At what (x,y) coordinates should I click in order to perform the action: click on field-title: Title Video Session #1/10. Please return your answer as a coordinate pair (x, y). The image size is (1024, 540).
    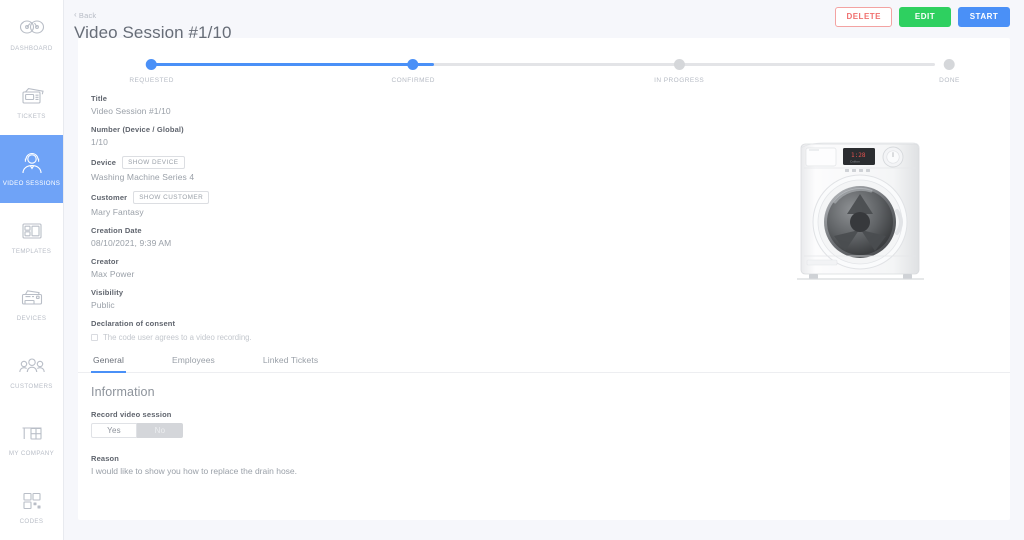
    Looking at the image, I should click on (294, 105).